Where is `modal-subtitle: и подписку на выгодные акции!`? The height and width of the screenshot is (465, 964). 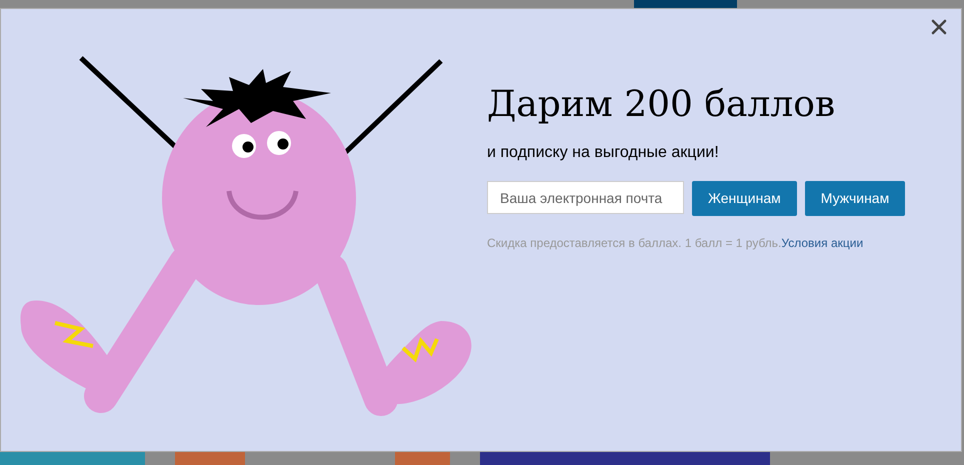
modal-subtitle: и подписку на выгодные акции! is located at coordinates (603, 153).